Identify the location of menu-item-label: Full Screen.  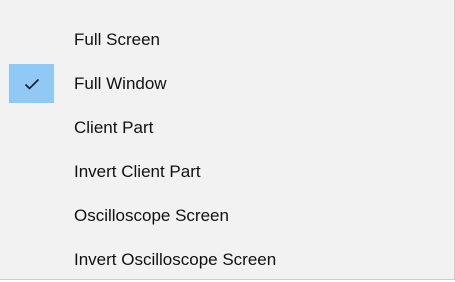
(117, 39).